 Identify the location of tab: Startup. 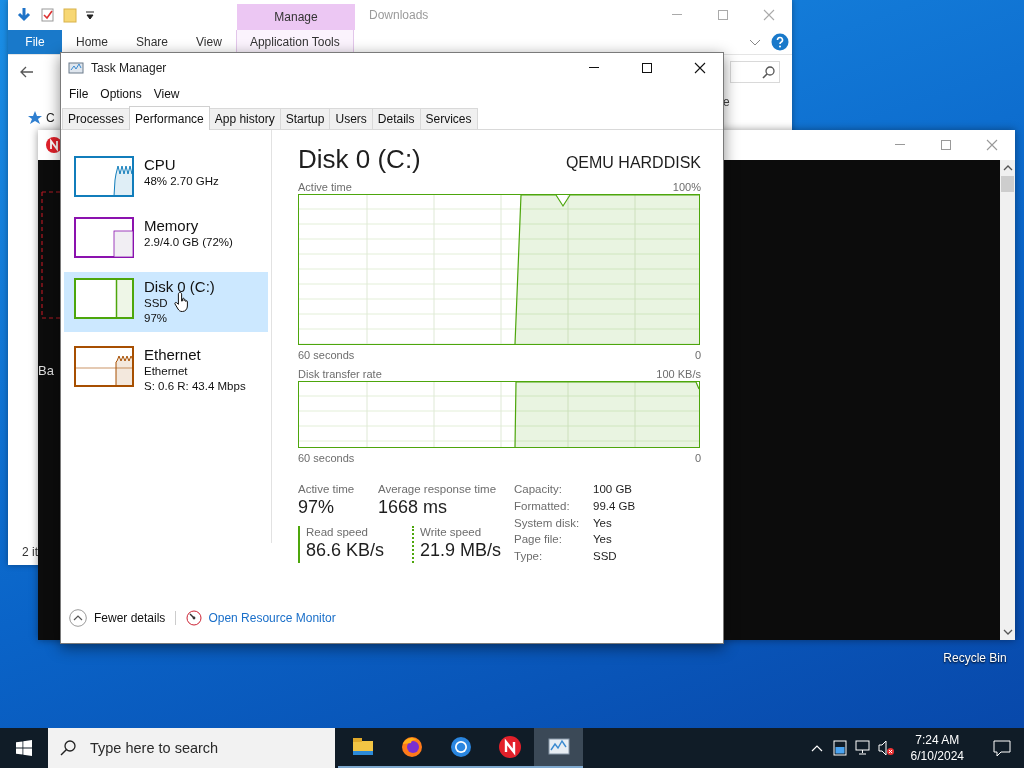
(305, 118).